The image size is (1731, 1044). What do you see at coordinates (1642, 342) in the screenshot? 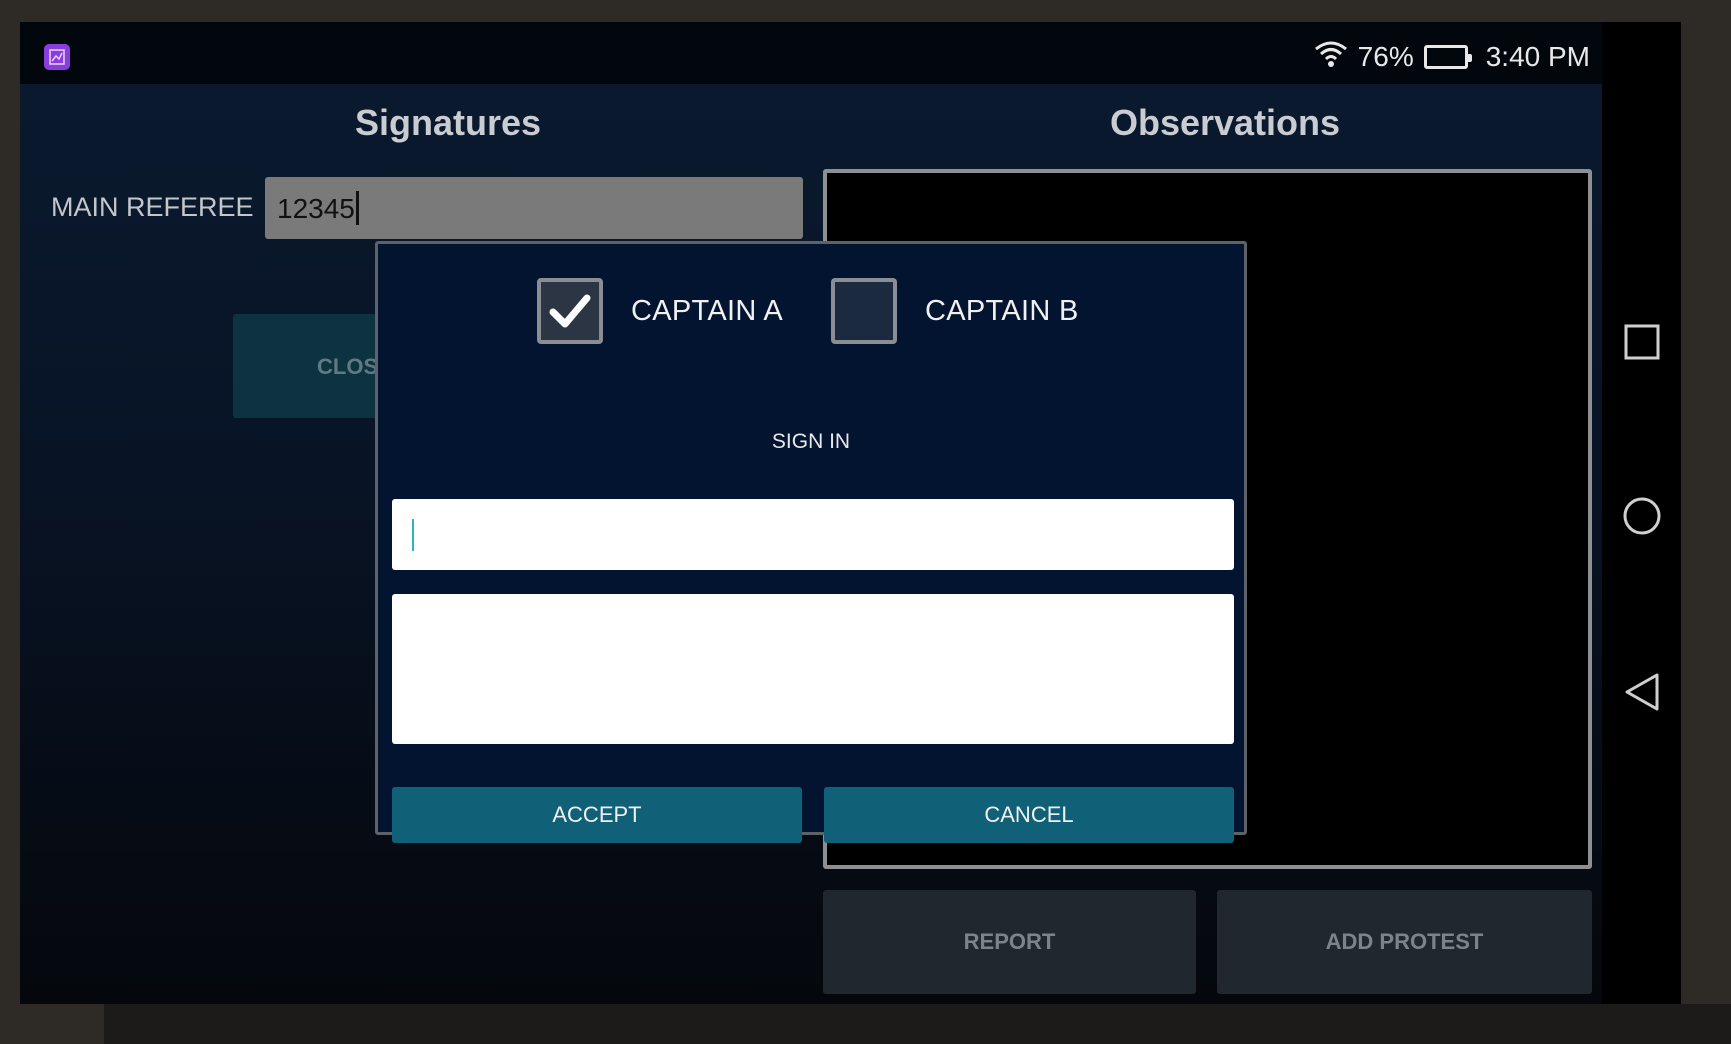
I see `recents-square-icon` at bounding box center [1642, 342].